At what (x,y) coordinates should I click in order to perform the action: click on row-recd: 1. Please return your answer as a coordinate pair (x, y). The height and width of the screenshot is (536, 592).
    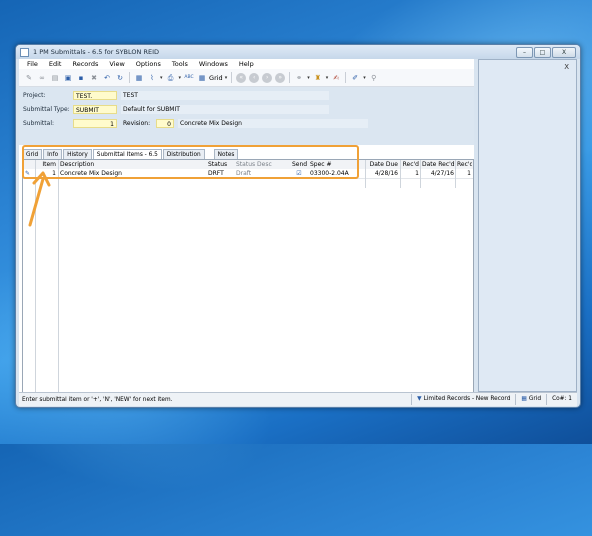
    Looking at the image, I should click on (410, 173).